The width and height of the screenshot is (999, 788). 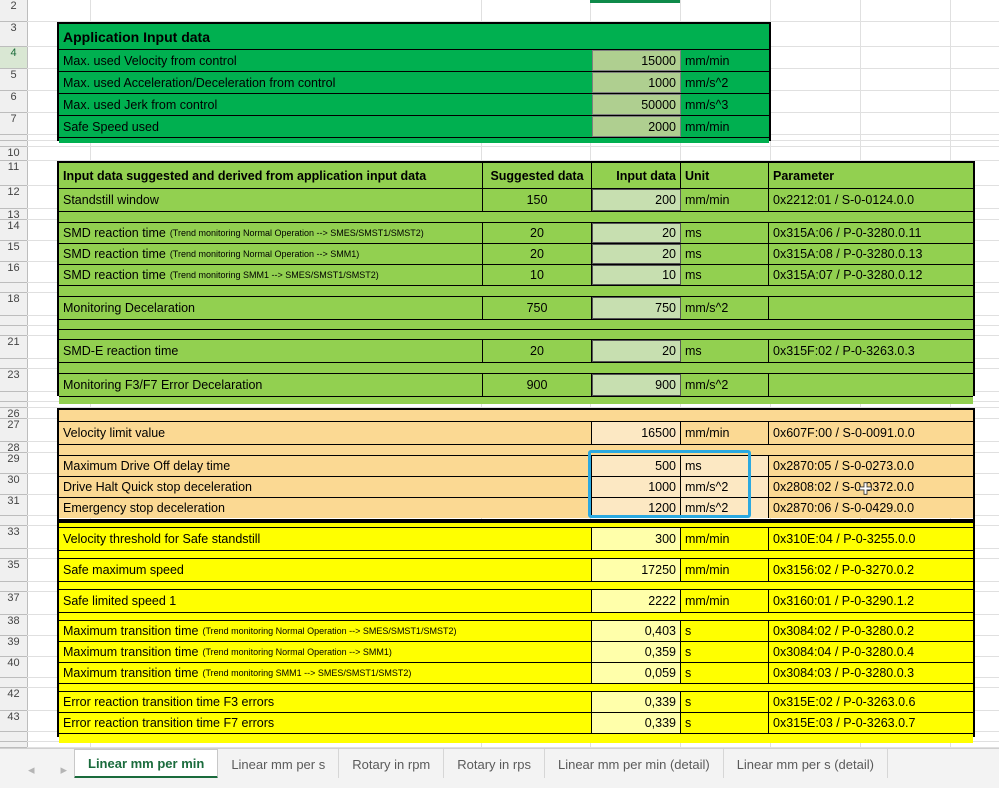 What do you see at coordinates (13, 447) in the screenshot?
I see `row-header-28: 28` at bounding box center [13, 447].